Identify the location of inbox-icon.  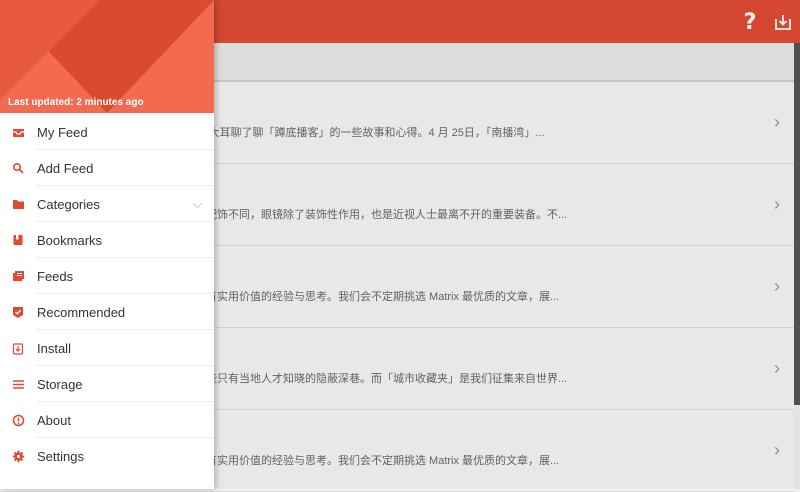
(18, 132).